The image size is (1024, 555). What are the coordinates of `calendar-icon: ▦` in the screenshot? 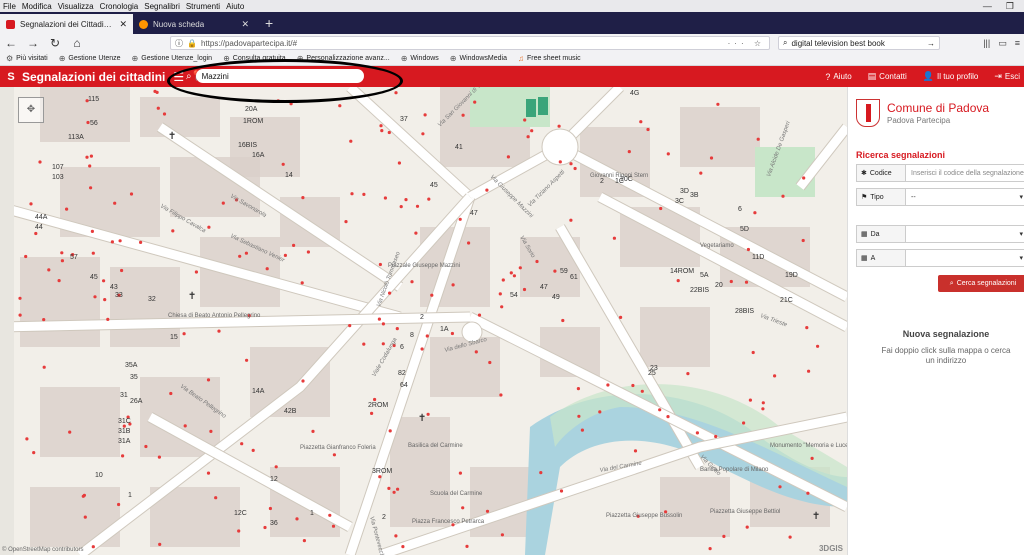 It's located at (864, 258).